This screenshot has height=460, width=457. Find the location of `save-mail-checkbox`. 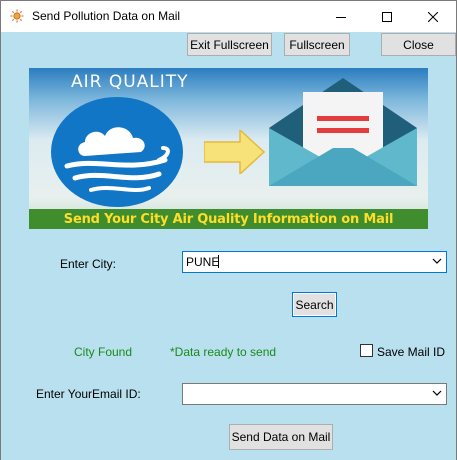

save-mail-checkbox is located at coordinates (366, 350).